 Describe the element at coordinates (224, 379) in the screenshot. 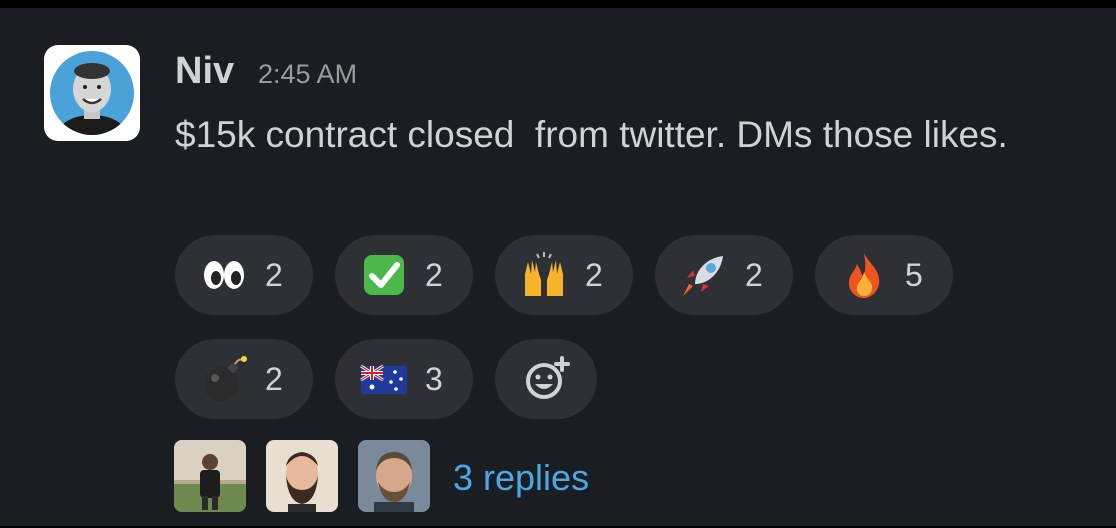

I see `bomb-emoji-icon` at that location.